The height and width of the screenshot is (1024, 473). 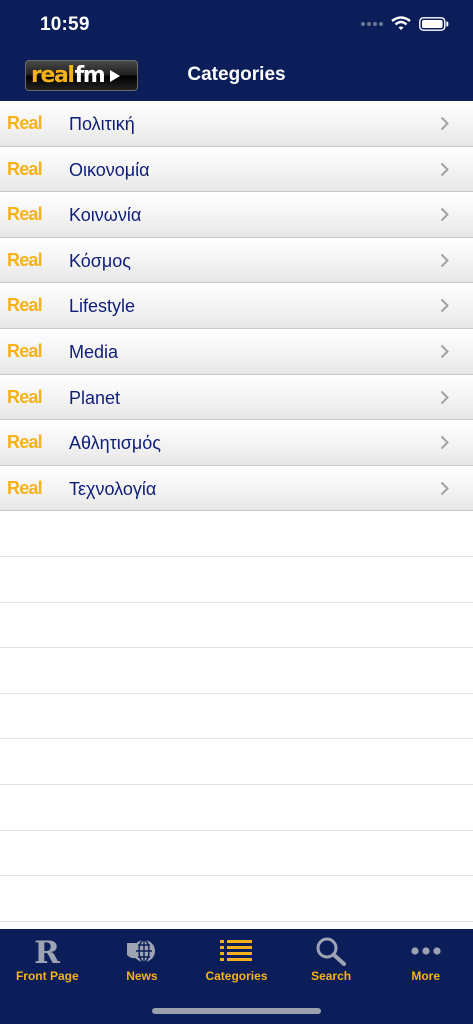 What do you see at coordinates (105, 215) in the screenshot?
I see `category-label: Κοινωνία` at bounding box center [105, 215].